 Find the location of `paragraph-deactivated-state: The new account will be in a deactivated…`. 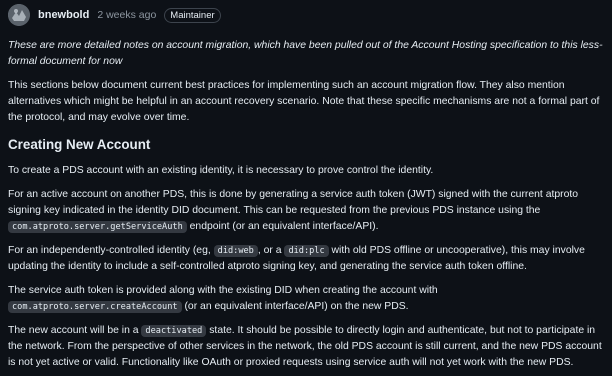

paragraph-deactivated-state: The new account will be in a deactivated… is located at coordinates (306, 347).